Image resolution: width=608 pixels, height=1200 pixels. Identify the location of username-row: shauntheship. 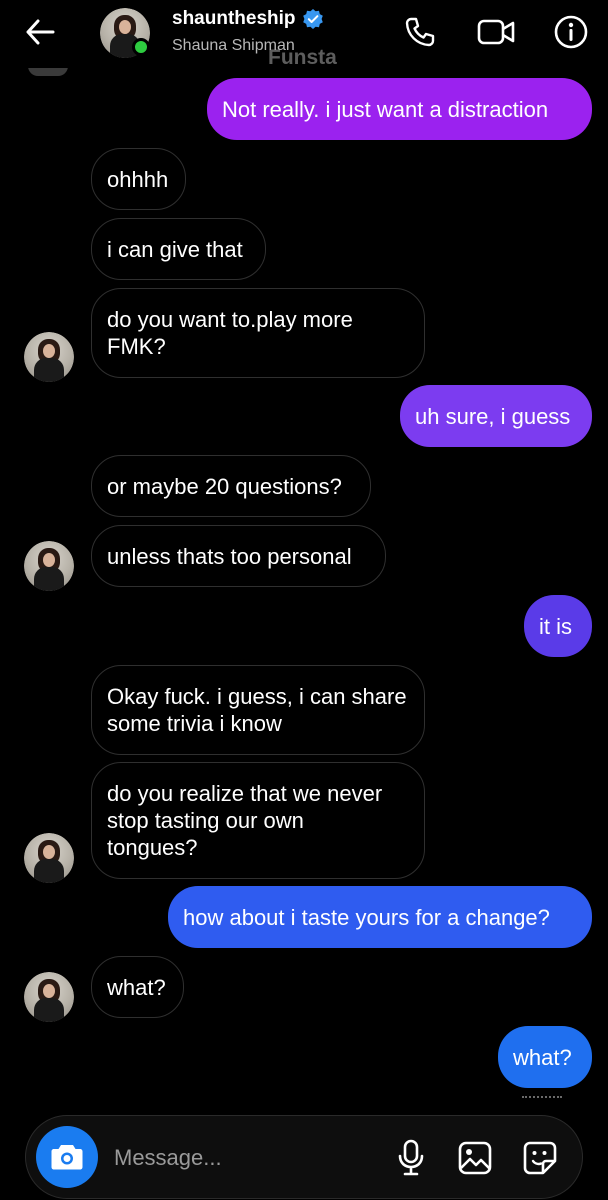
(248, 19).